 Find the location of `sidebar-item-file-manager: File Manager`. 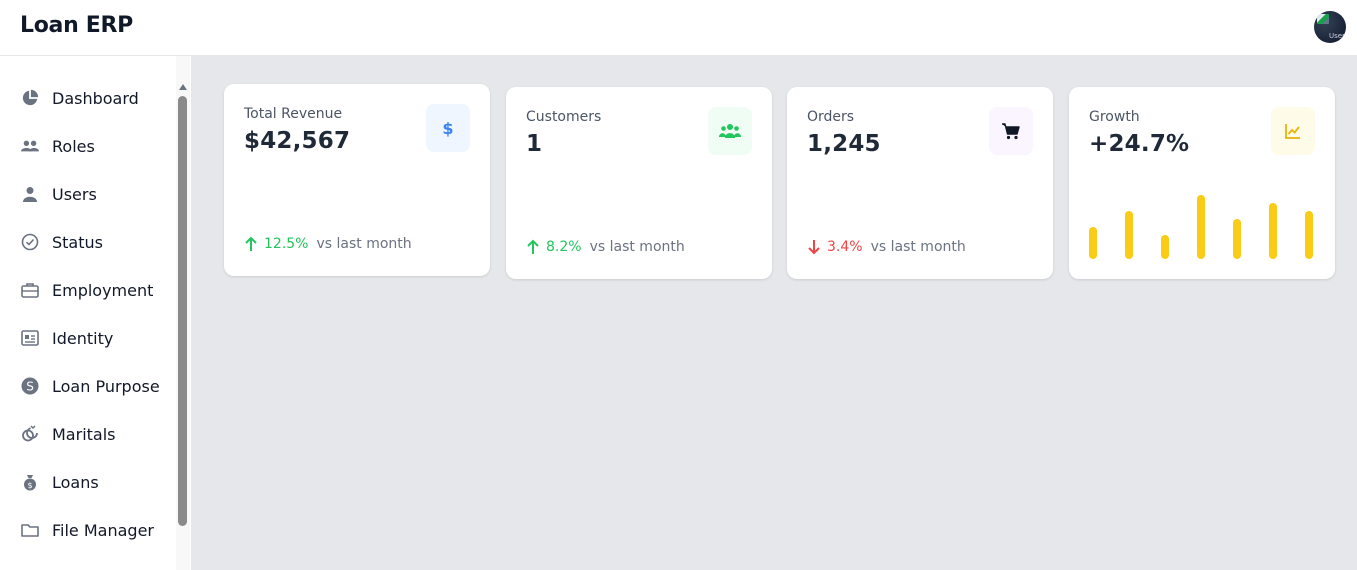

sidebar-item-file-manager: File Manager is located at coordinates (88, 530).